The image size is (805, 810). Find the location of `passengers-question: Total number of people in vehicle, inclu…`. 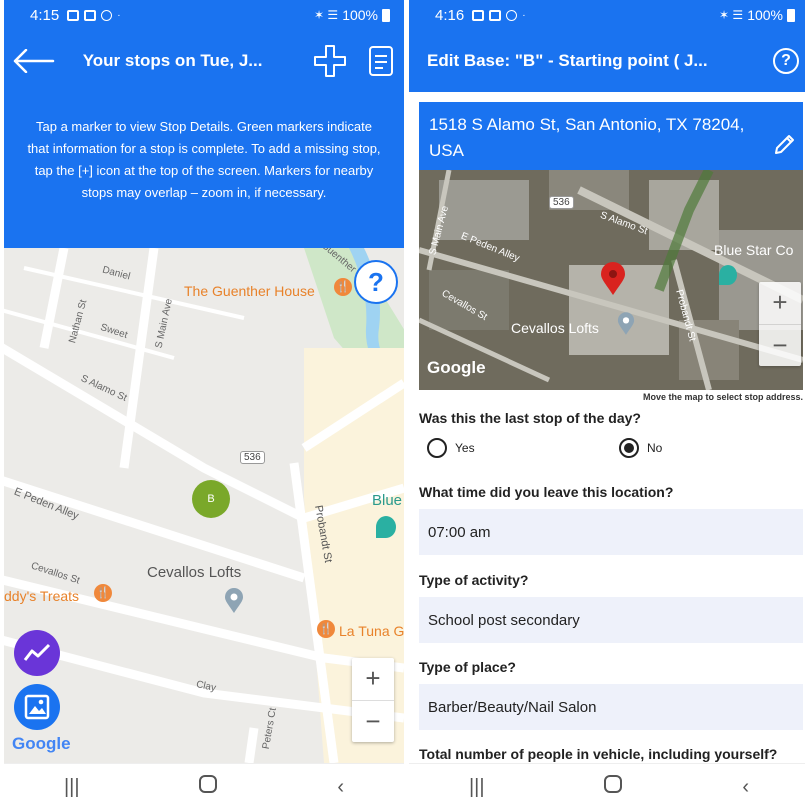

passengers-question: Total number of people in vehicle, inclu… is located at coordinates (598, 754).